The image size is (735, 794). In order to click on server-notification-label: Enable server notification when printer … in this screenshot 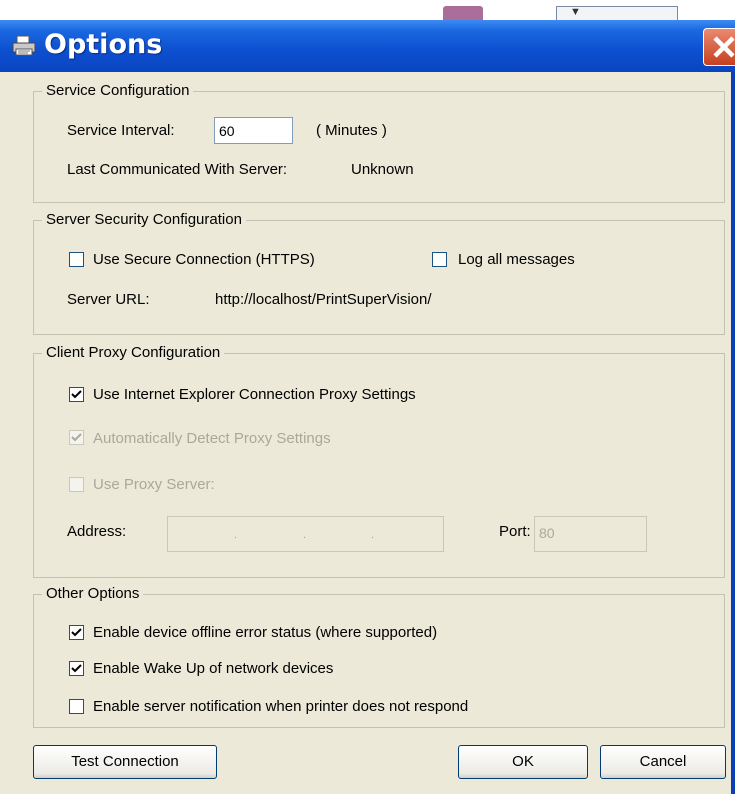, I will do `click(280, 707)`.